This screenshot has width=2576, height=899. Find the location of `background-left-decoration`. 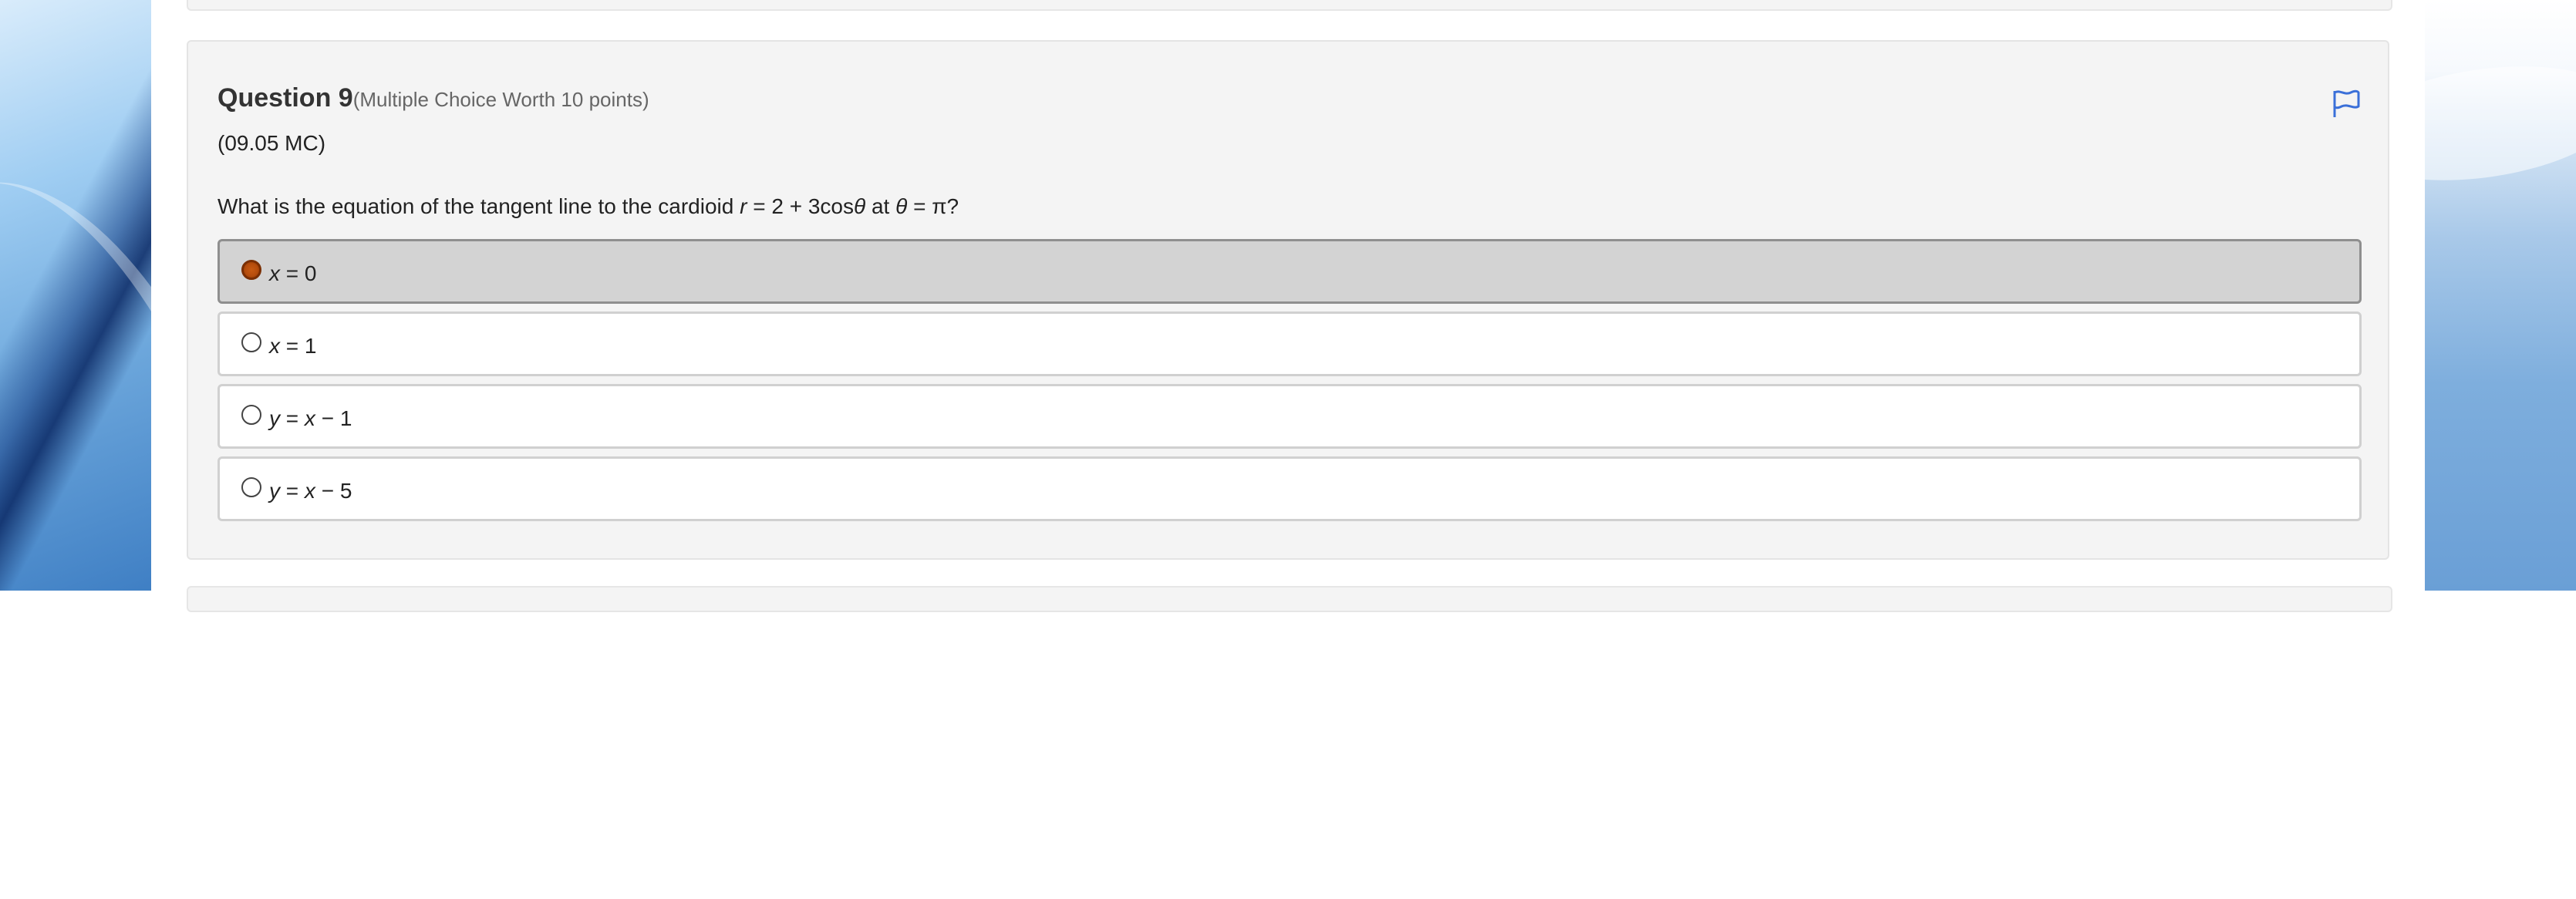

background-left-decoration is located at coordinates (75, 295).